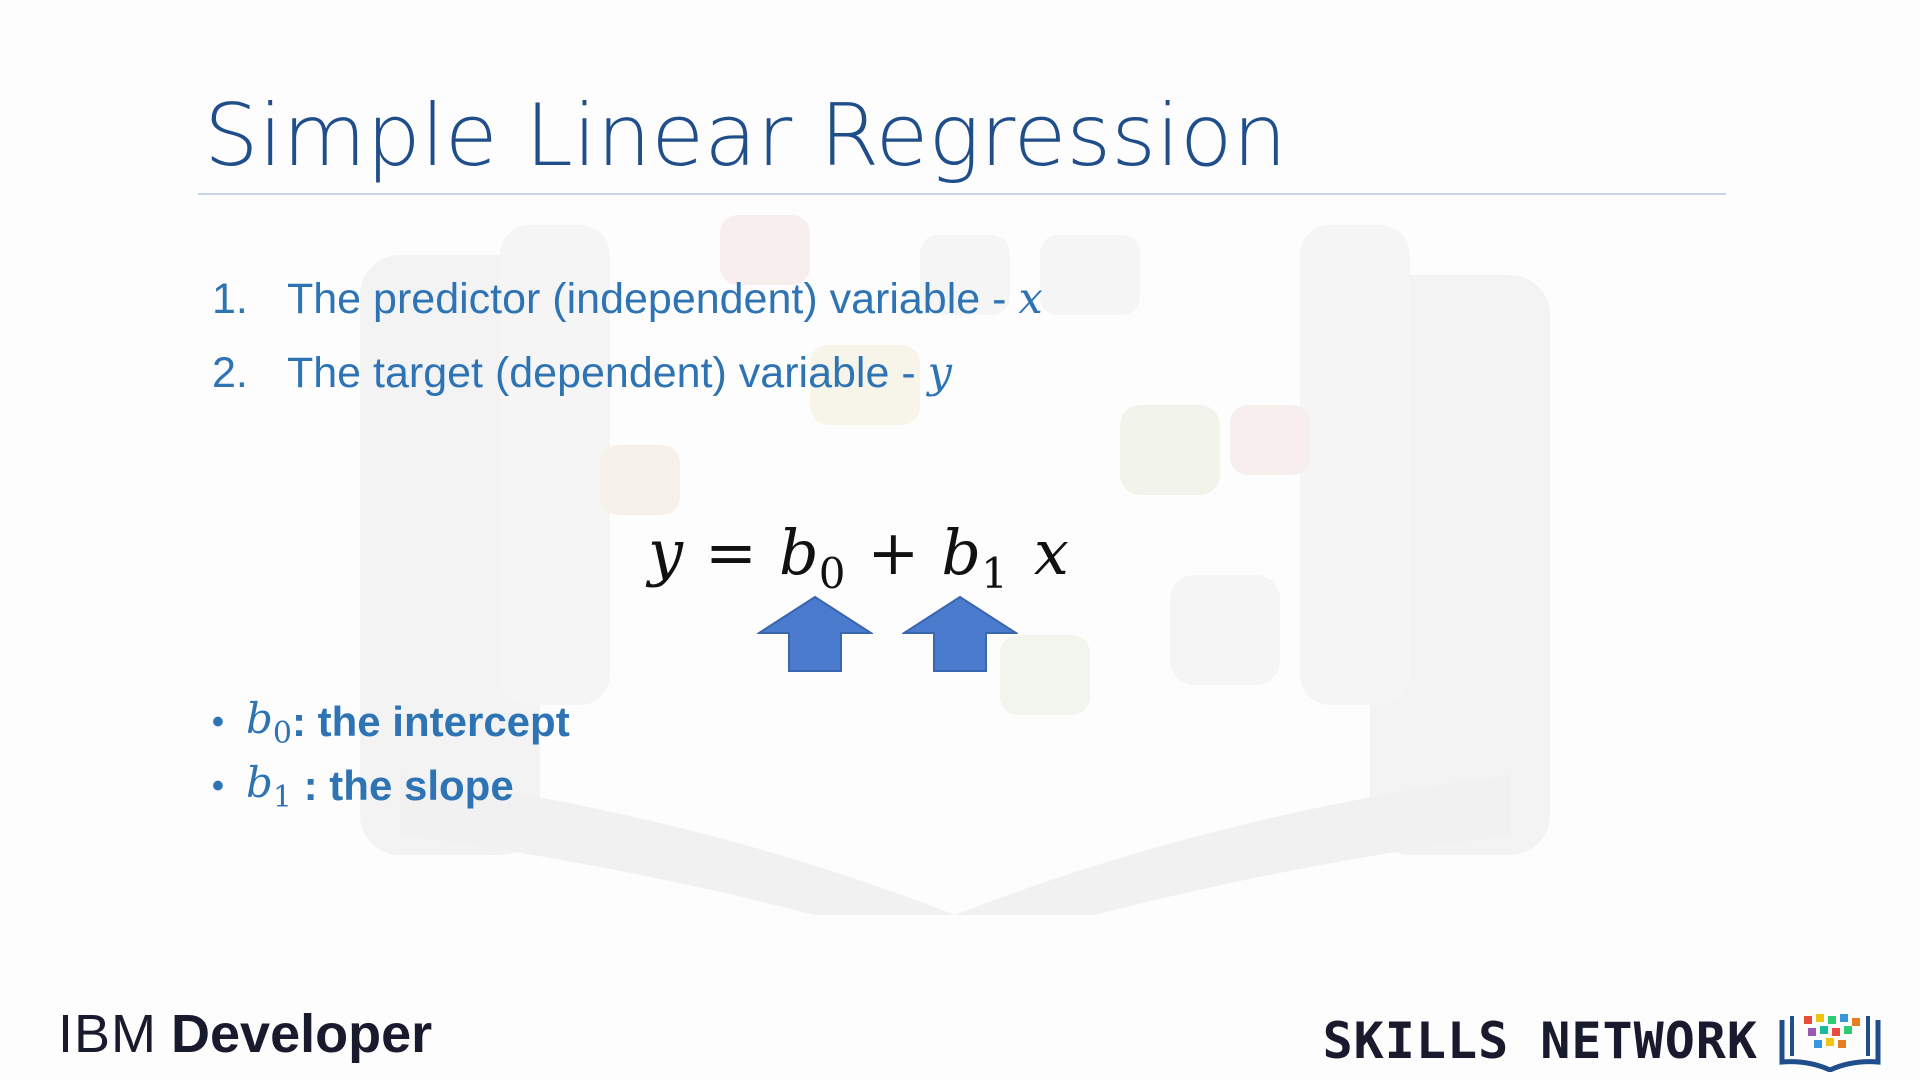 The image size is (1920, 1080). I want to click on equation-equals: =, so click(731, 552).